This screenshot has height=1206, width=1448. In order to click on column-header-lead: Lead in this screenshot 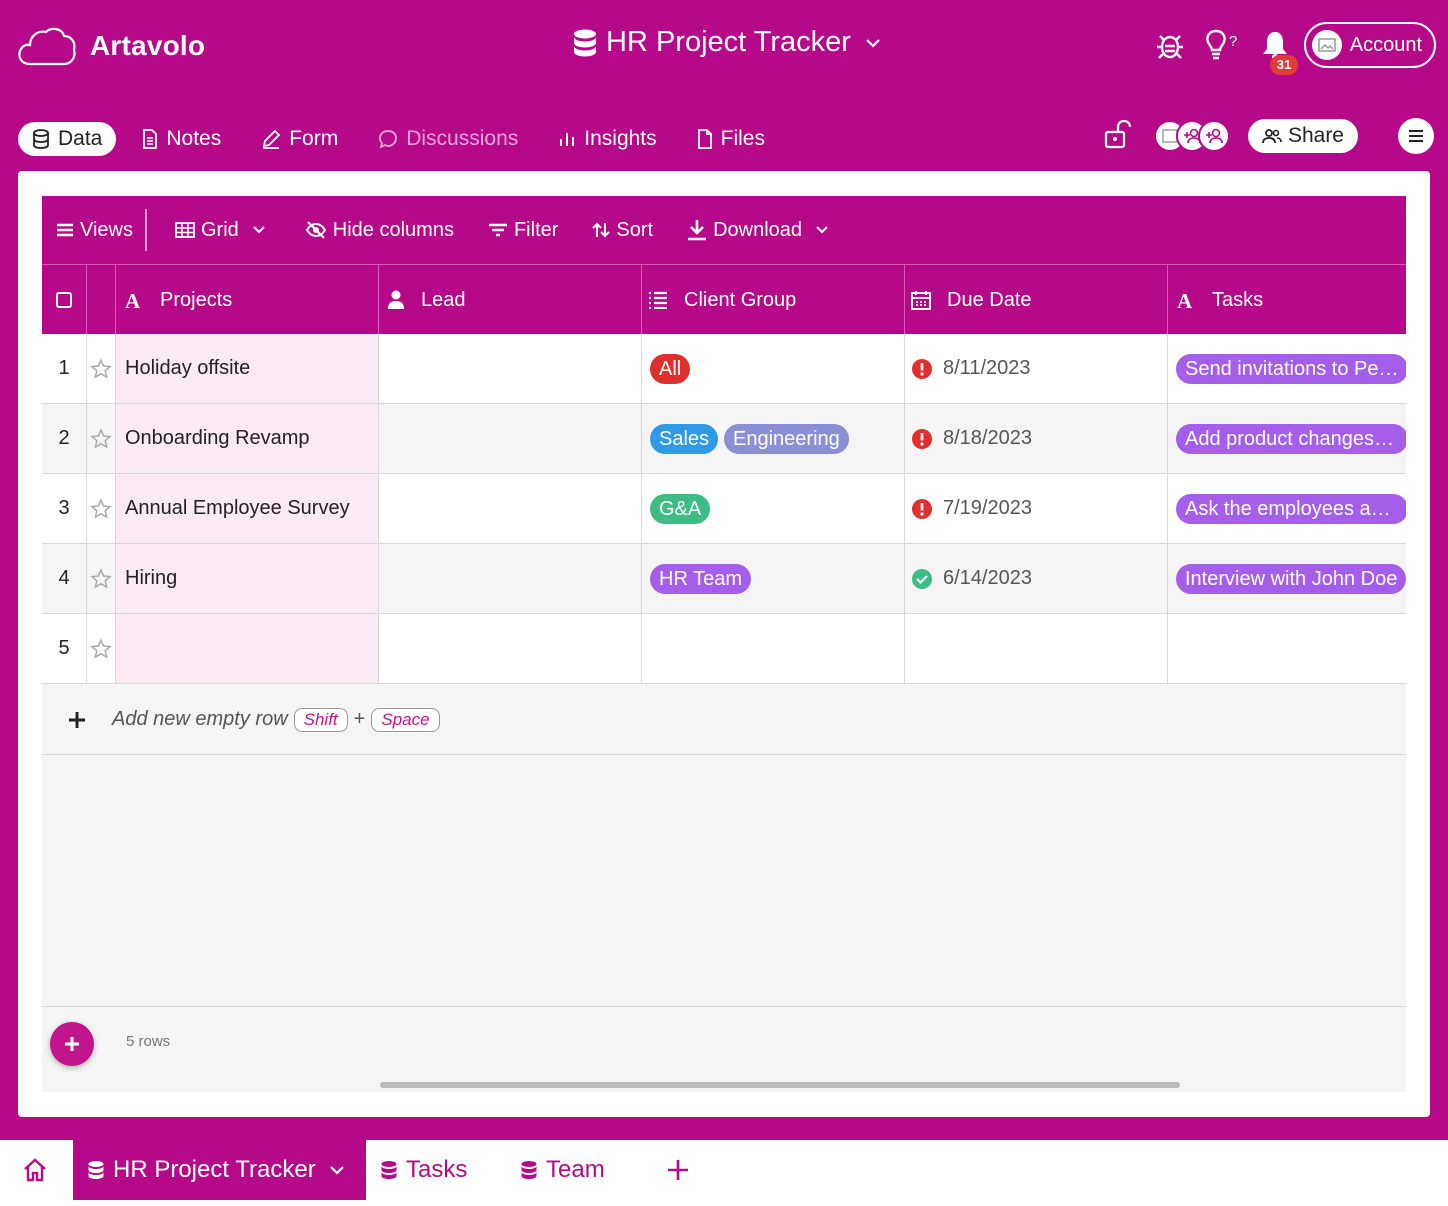, I will do `click(510, 300)`.